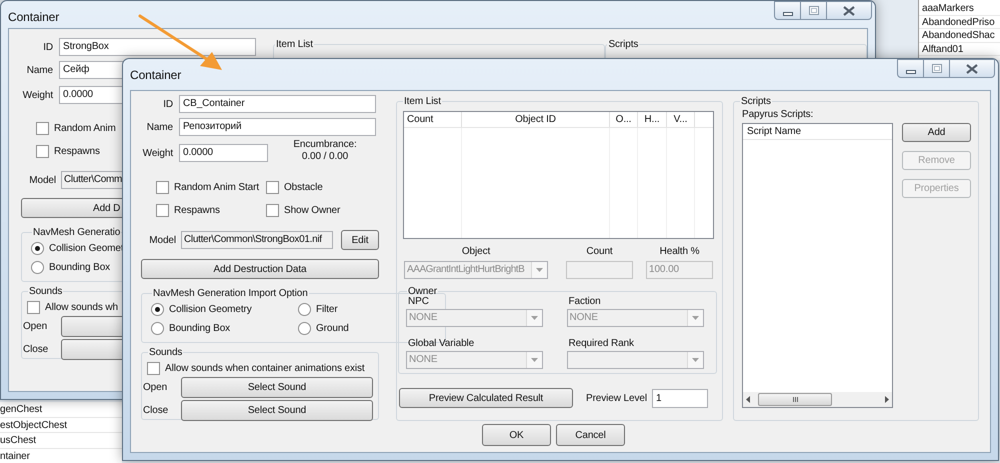 The image size is (1000, 463). What do you see at coordinates (476, 252) in the screenshot?
I see `field-label: Object` at bounding box center [476, 252].